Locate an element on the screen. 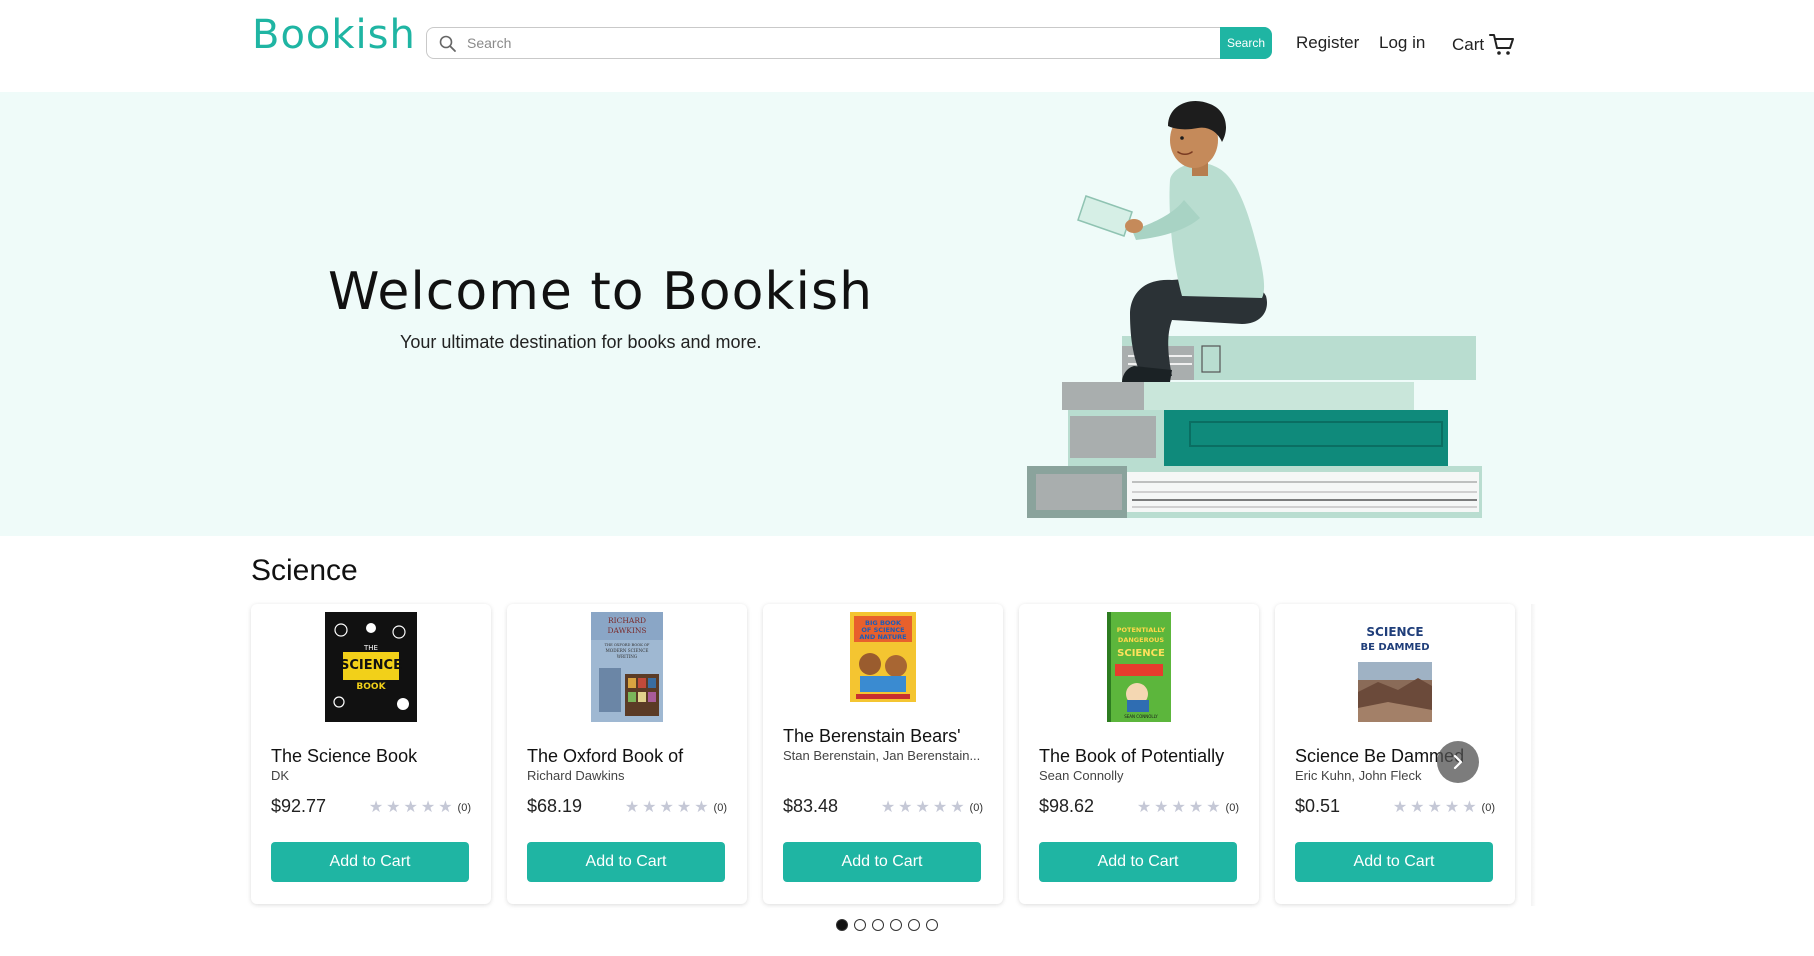 Image resolution: width=1814 pixels, height=956 pixels. book-title: The Book of Potentially is located at coordinates (1131, 756).